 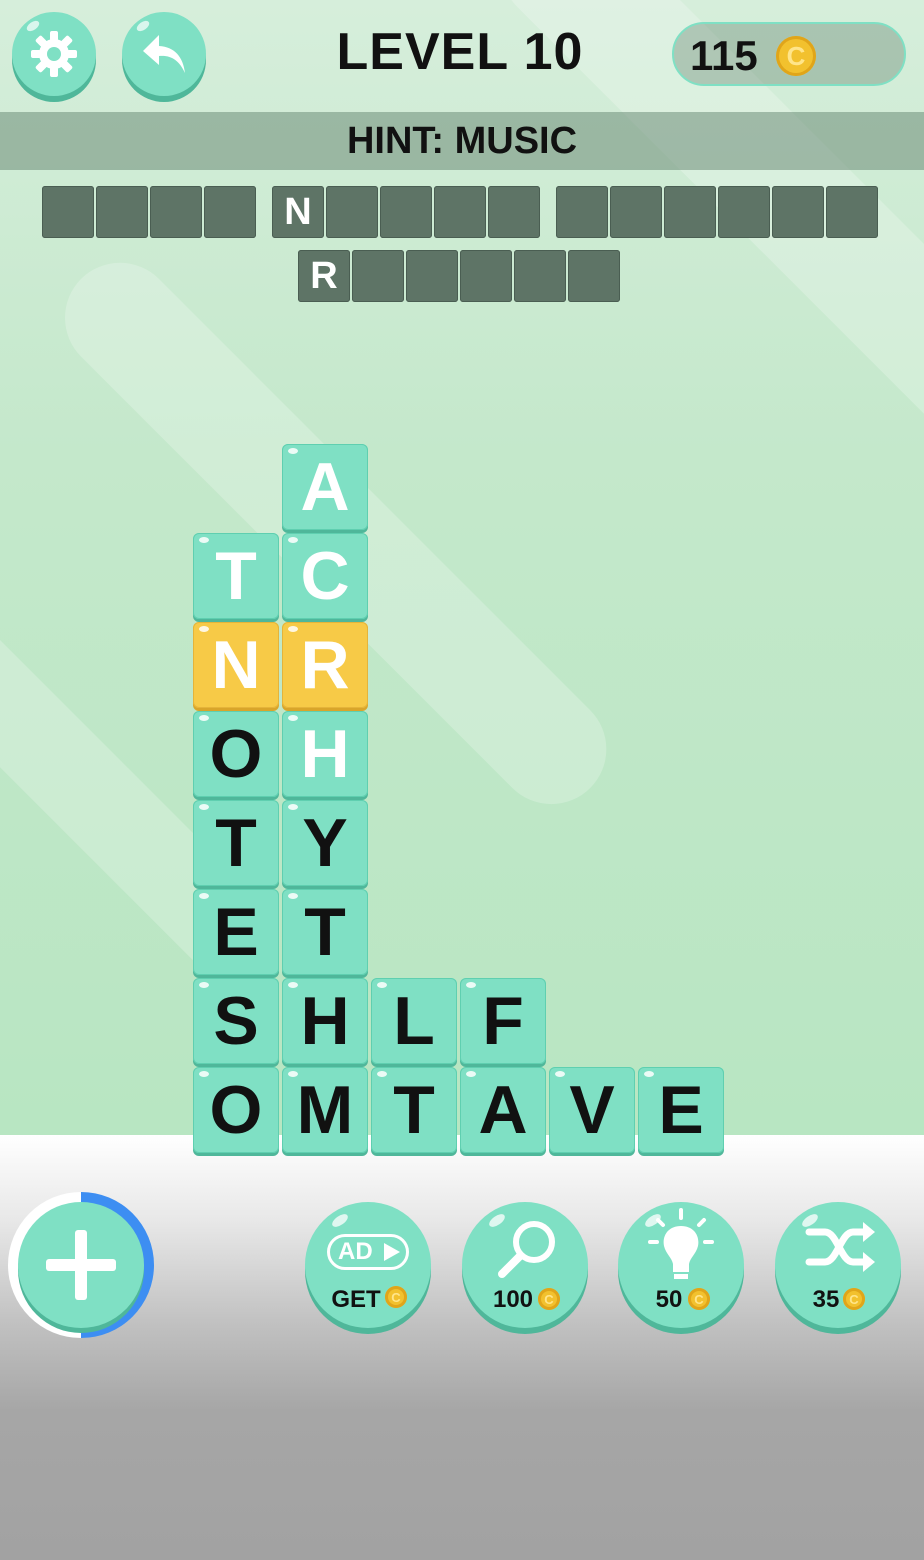 What do you see at coordinates (526, 1249) in the screenshot?
I see `magnifier-icon` at bounding box center [526, 1249].